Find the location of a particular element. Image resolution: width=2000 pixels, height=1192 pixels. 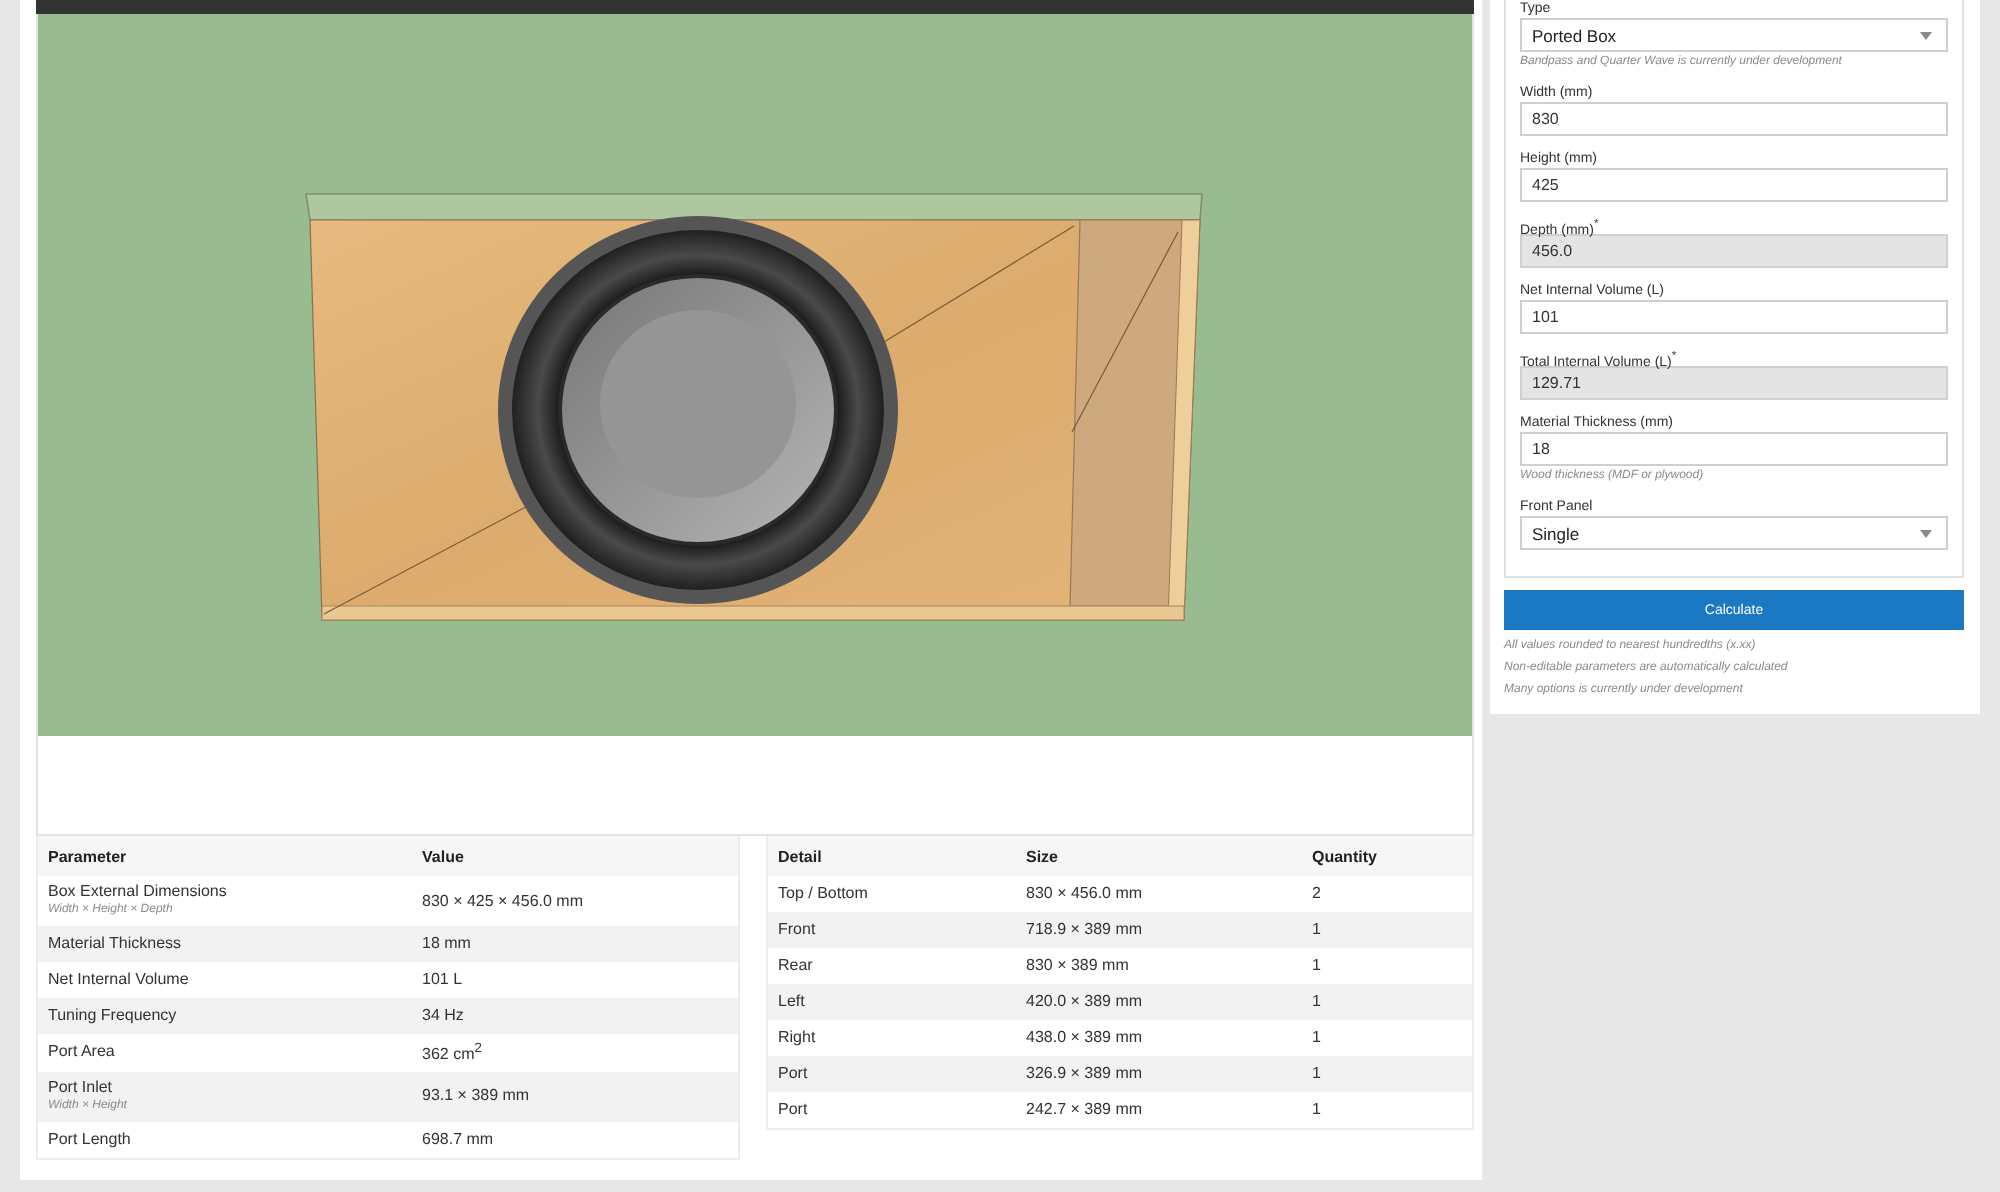

input-field: 18 is located at coordinates (1734, 449).